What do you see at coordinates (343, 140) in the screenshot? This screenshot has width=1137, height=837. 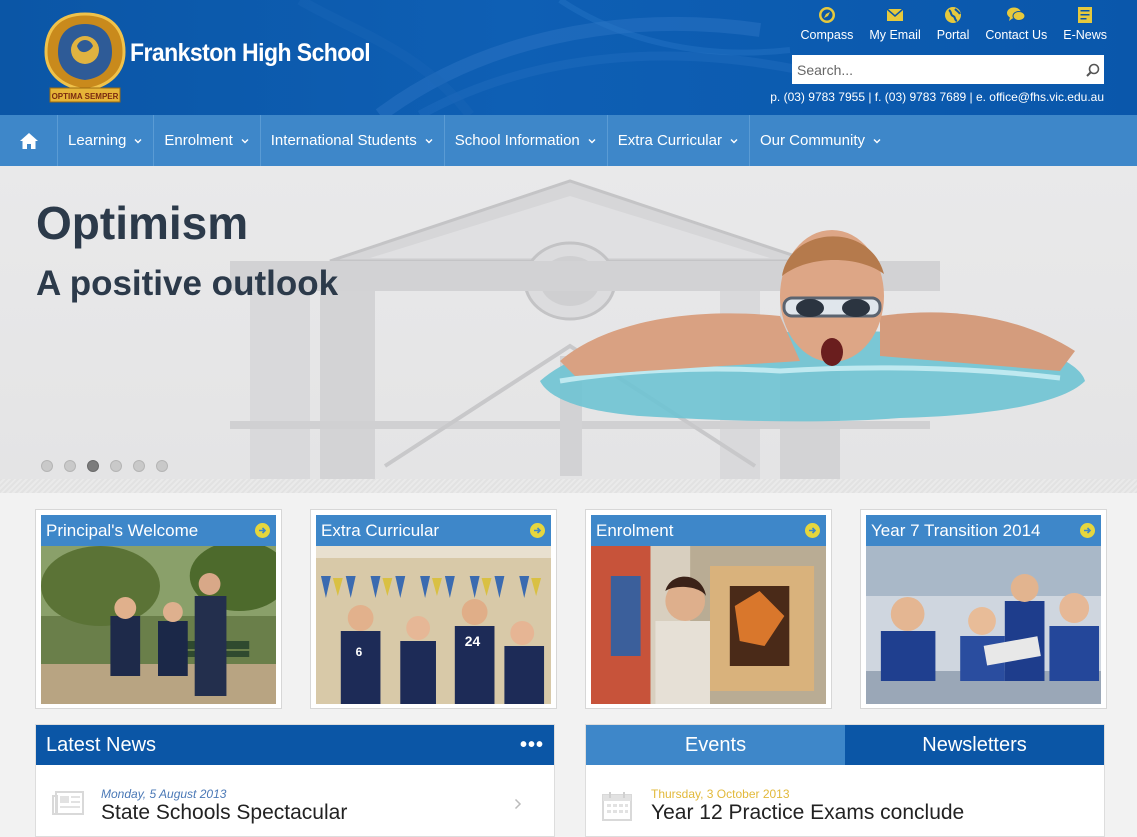 I see `nav-item-label: International Students` at bounding box center [343, 140].